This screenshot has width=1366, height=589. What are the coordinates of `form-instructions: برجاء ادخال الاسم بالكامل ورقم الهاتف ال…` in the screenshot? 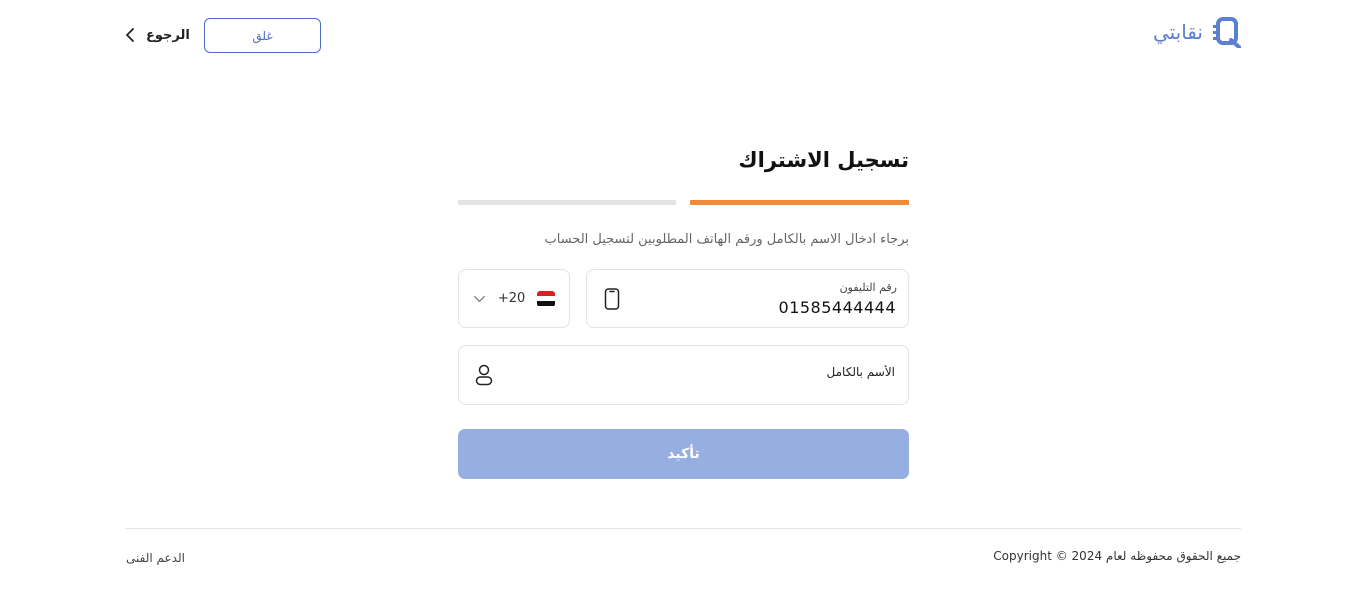 It's located at (727, 239).